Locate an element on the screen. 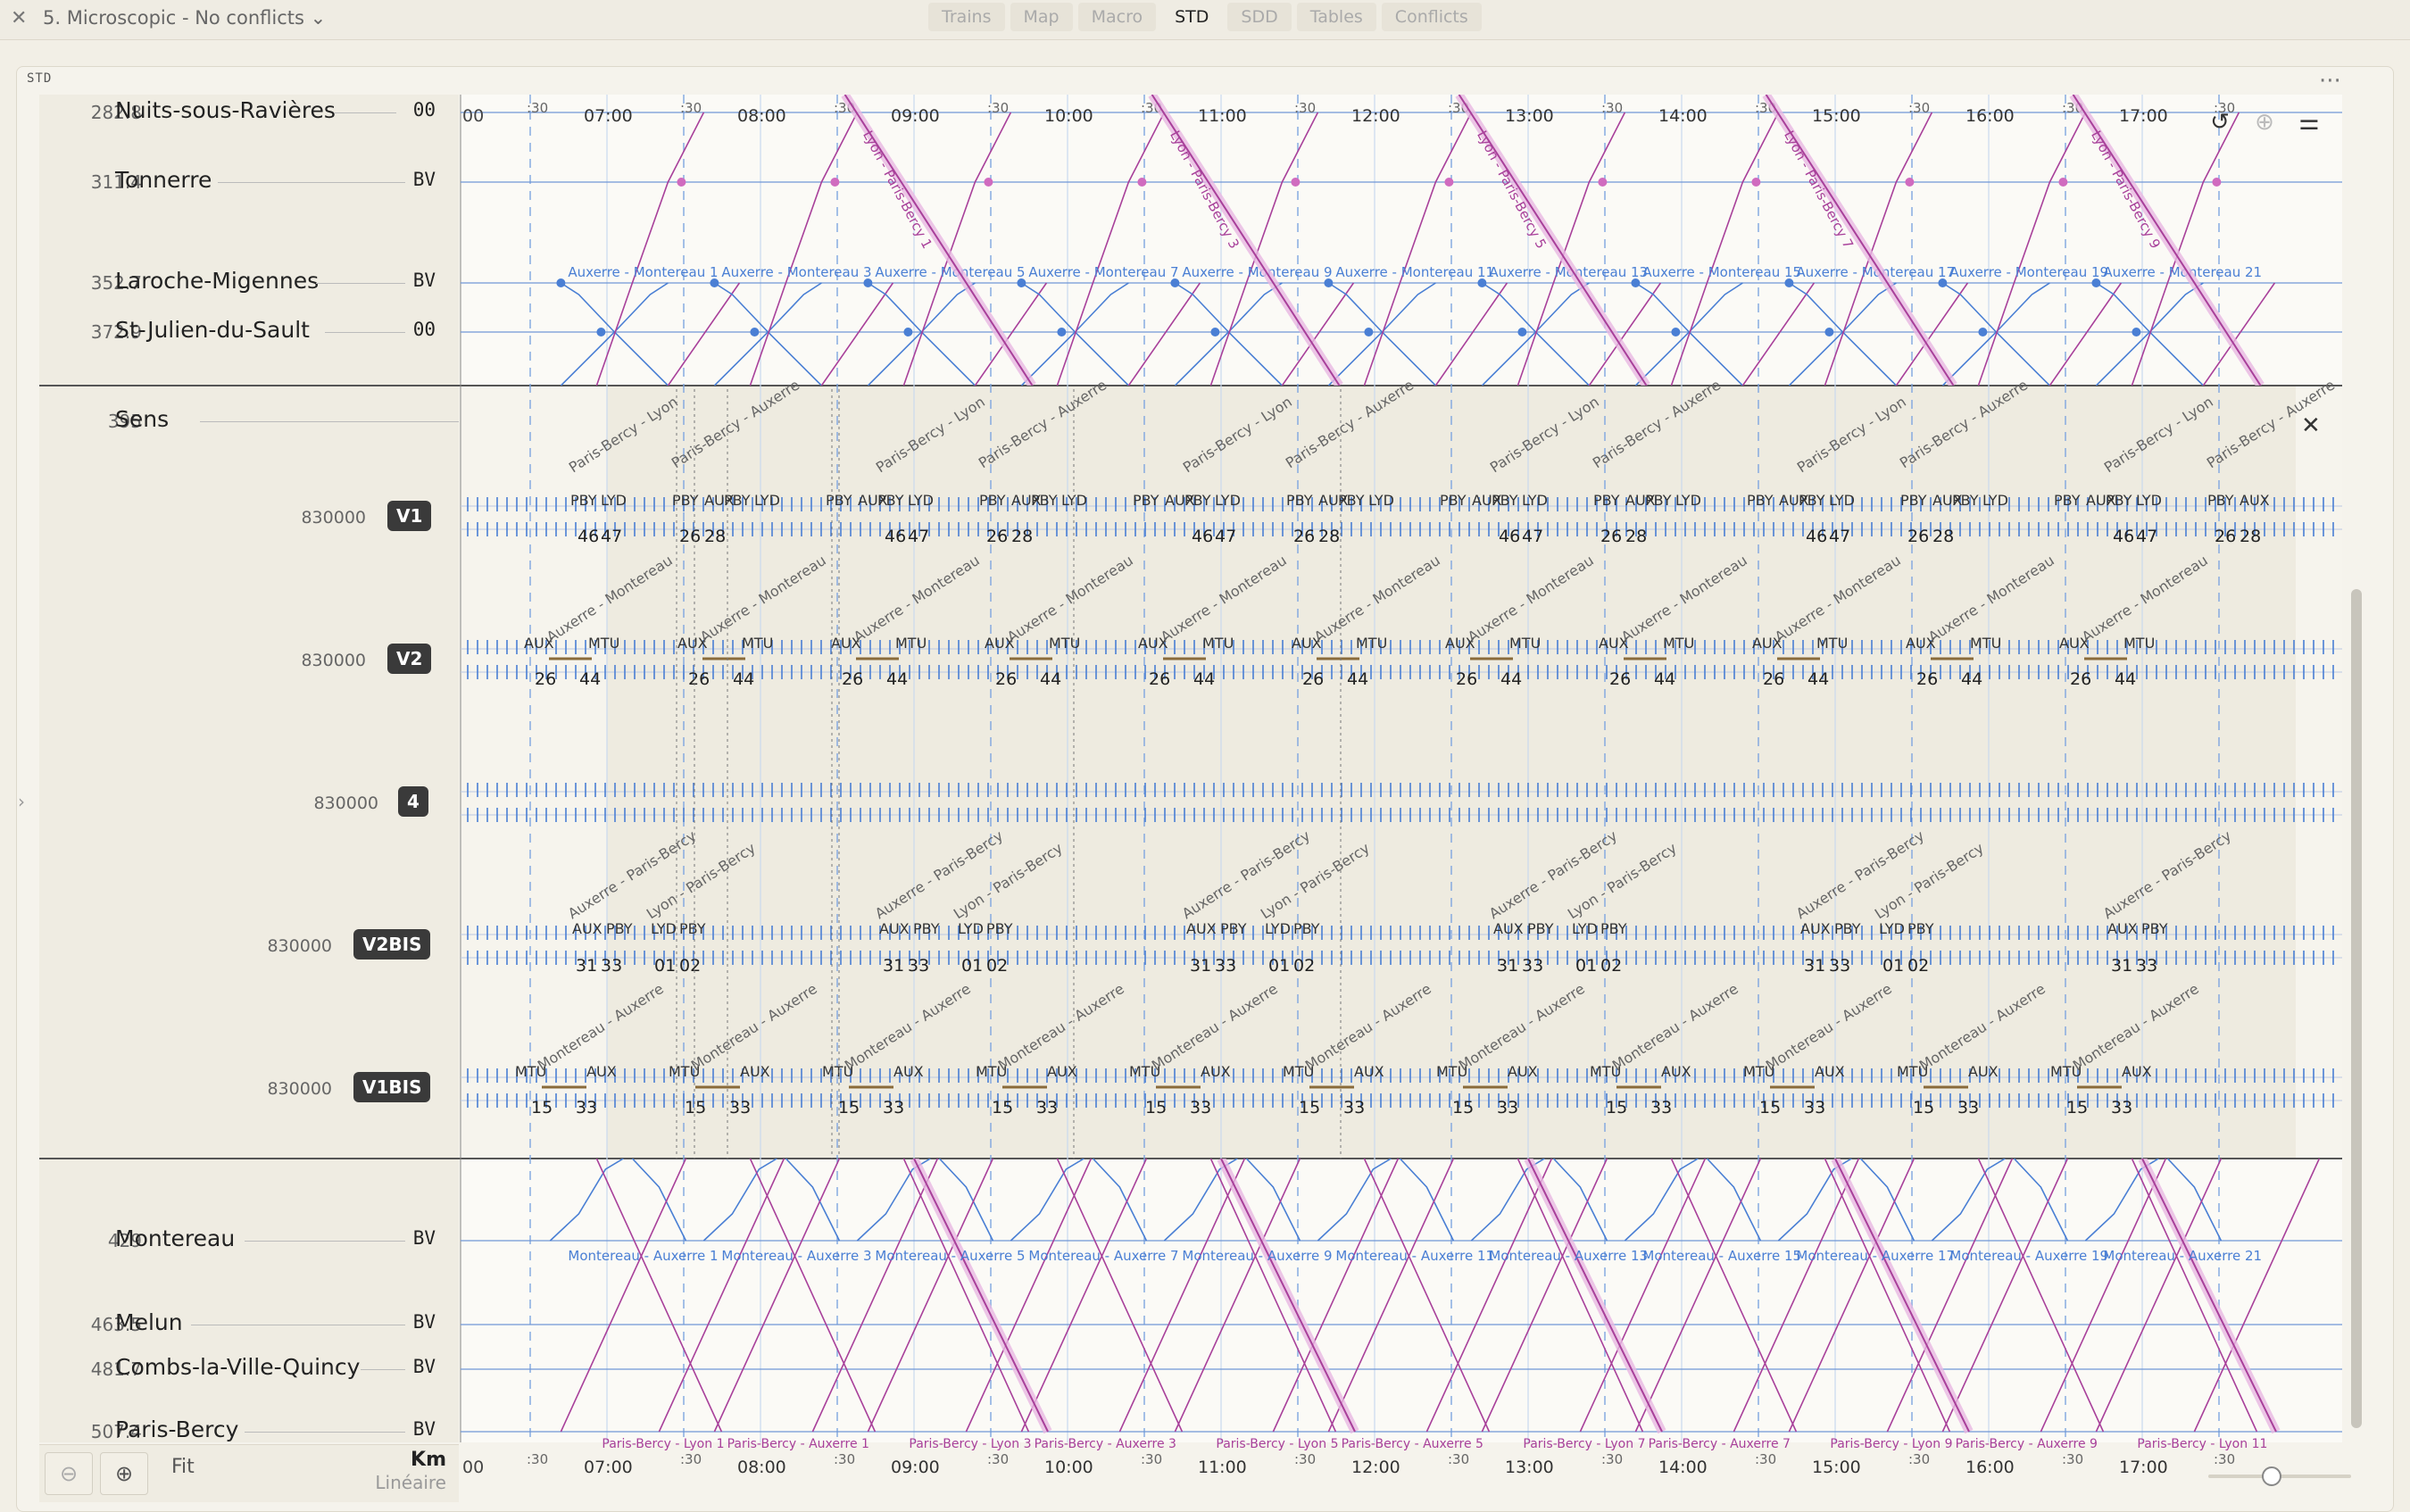 This screenshot has height=1512, width=2410. time-axis-top-half-label: :30 is located at coordinates (1612, 108).